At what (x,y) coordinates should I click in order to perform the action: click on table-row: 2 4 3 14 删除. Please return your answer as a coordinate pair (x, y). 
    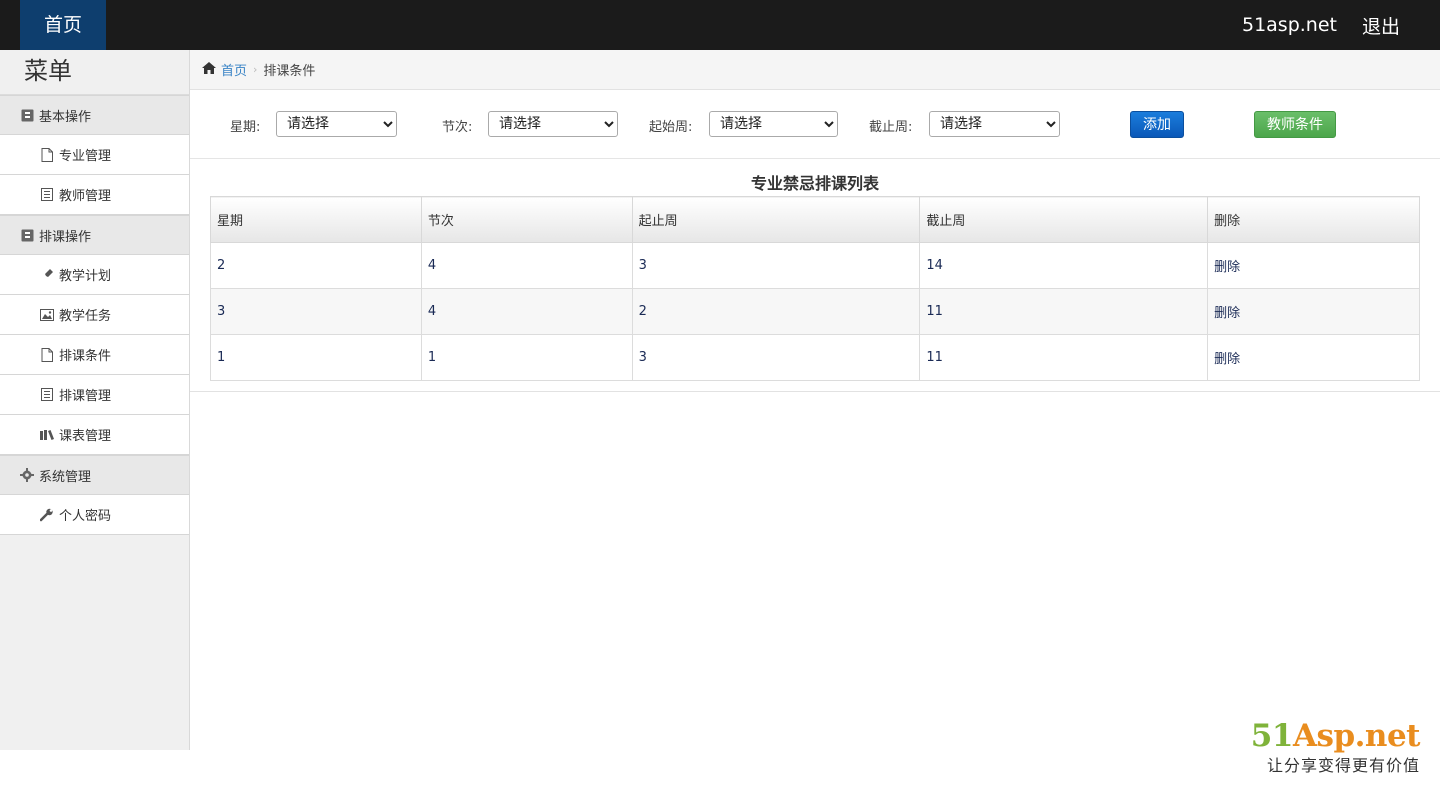
    Looking at the image, I should click on (815, 265).